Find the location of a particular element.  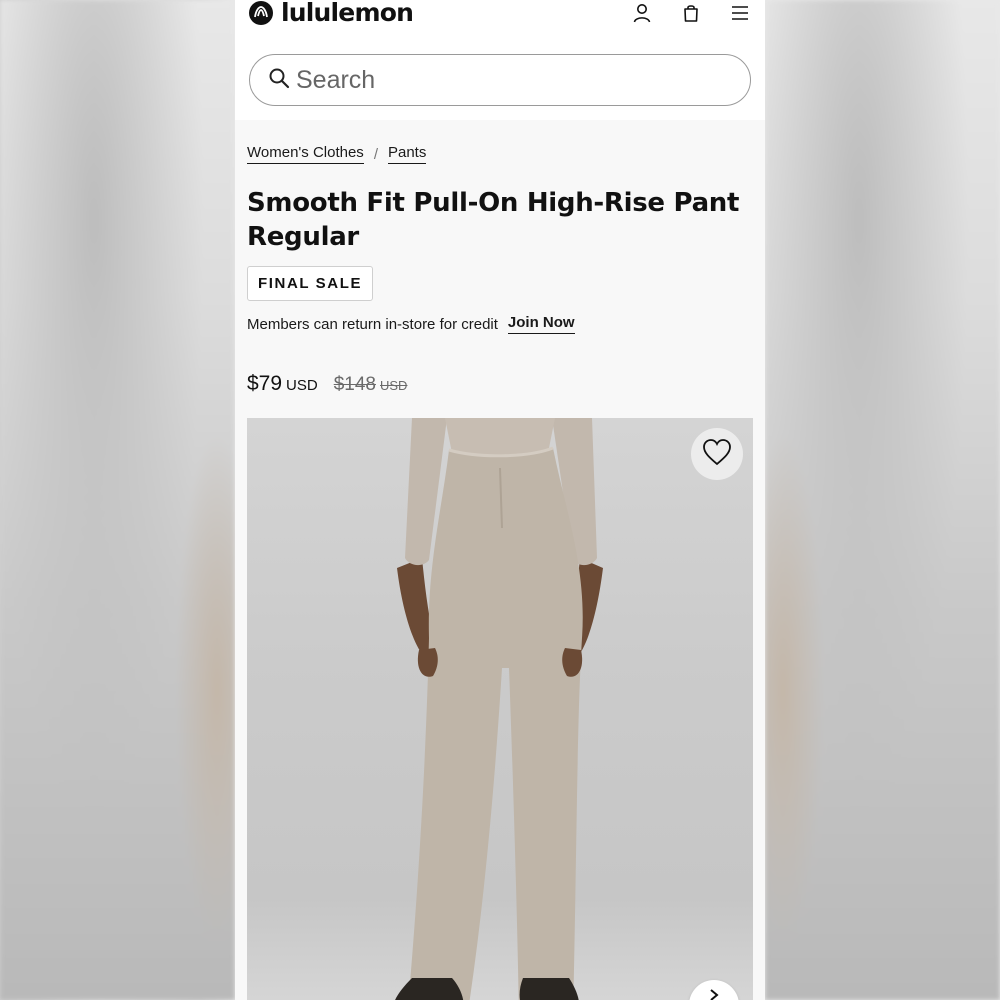

top-bar: lululemon is located at coordinates (500, 60).